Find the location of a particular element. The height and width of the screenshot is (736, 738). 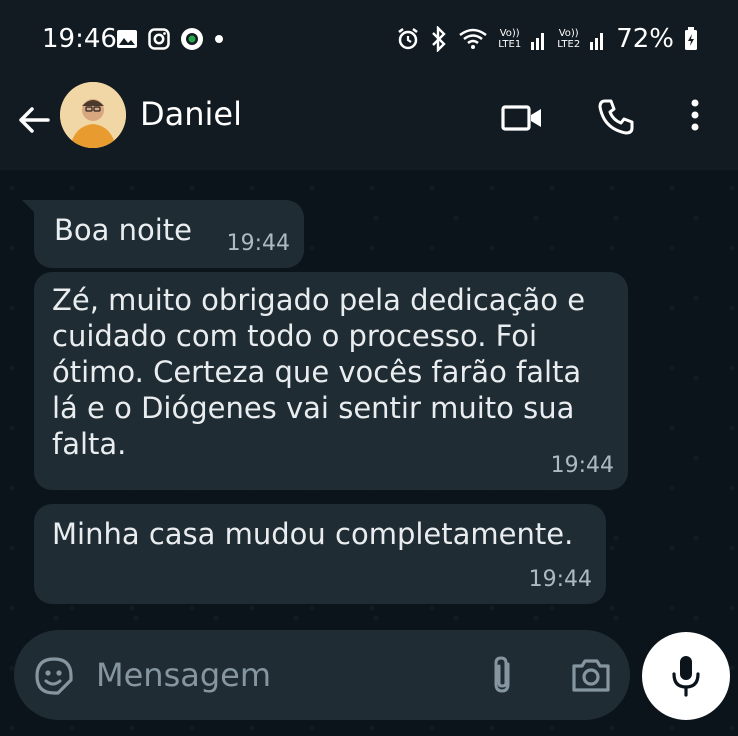

gallery-icon is located at coordinates (127, 39).